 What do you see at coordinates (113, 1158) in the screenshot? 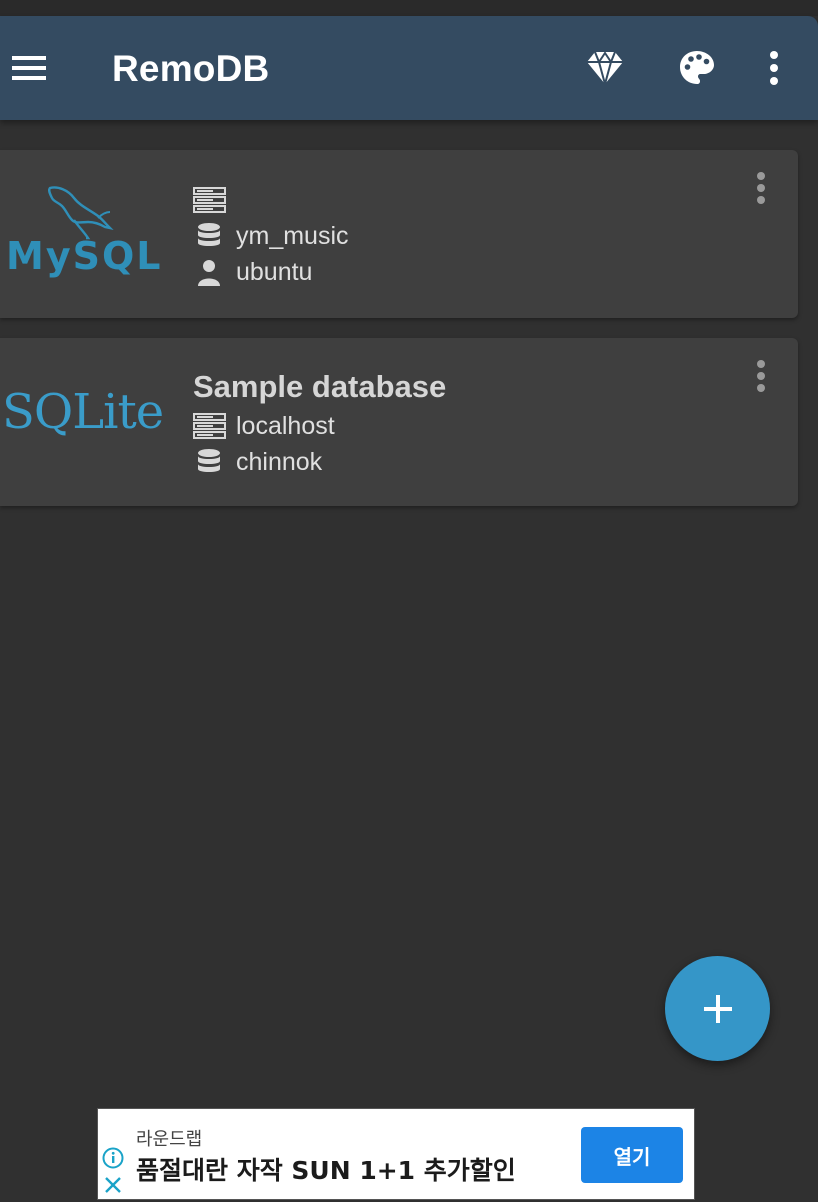
I see `ad-info-icon` at bounding box center [113, 1158].